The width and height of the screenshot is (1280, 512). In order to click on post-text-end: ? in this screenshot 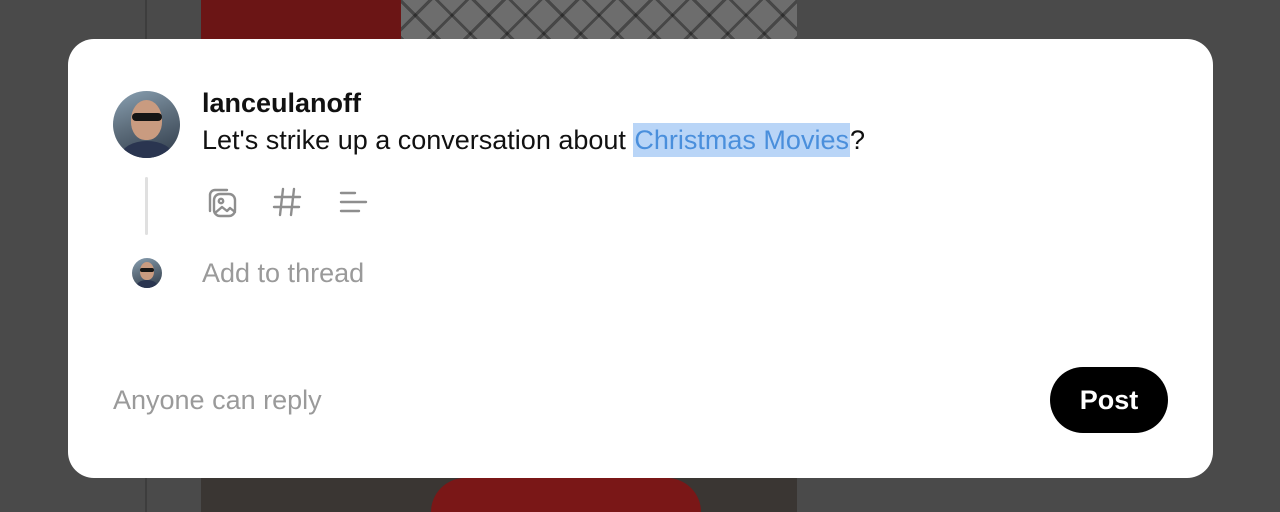, I will do `click(857, 140)`.